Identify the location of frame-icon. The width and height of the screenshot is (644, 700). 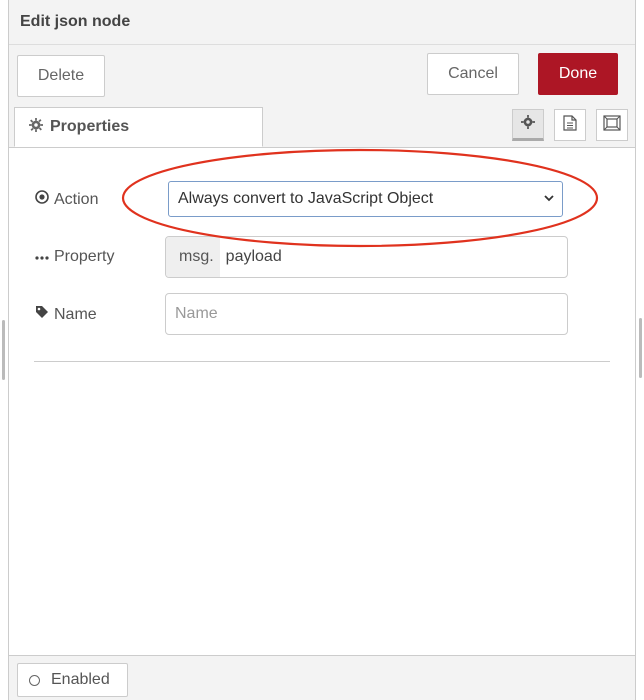
(612, 125).